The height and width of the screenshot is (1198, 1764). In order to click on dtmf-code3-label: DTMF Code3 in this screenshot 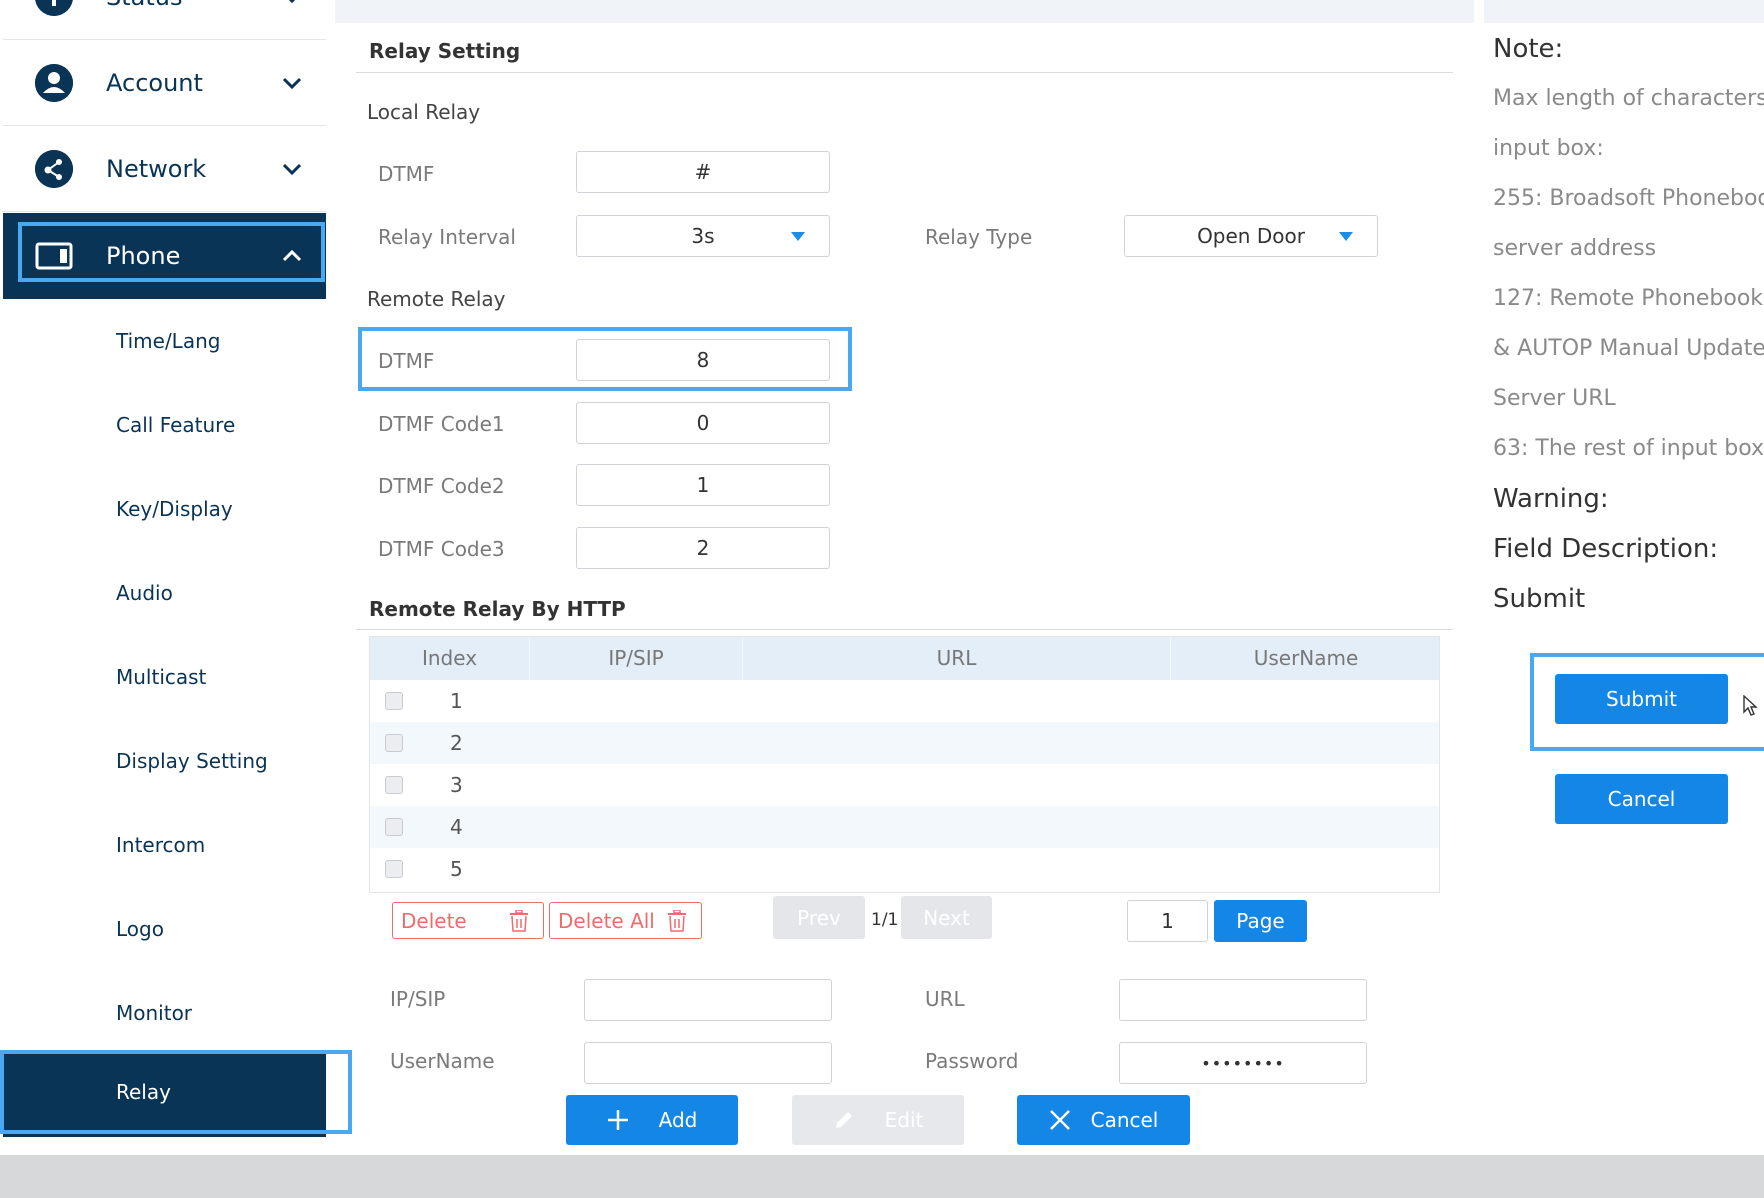, I will do `click(441, 549)`.